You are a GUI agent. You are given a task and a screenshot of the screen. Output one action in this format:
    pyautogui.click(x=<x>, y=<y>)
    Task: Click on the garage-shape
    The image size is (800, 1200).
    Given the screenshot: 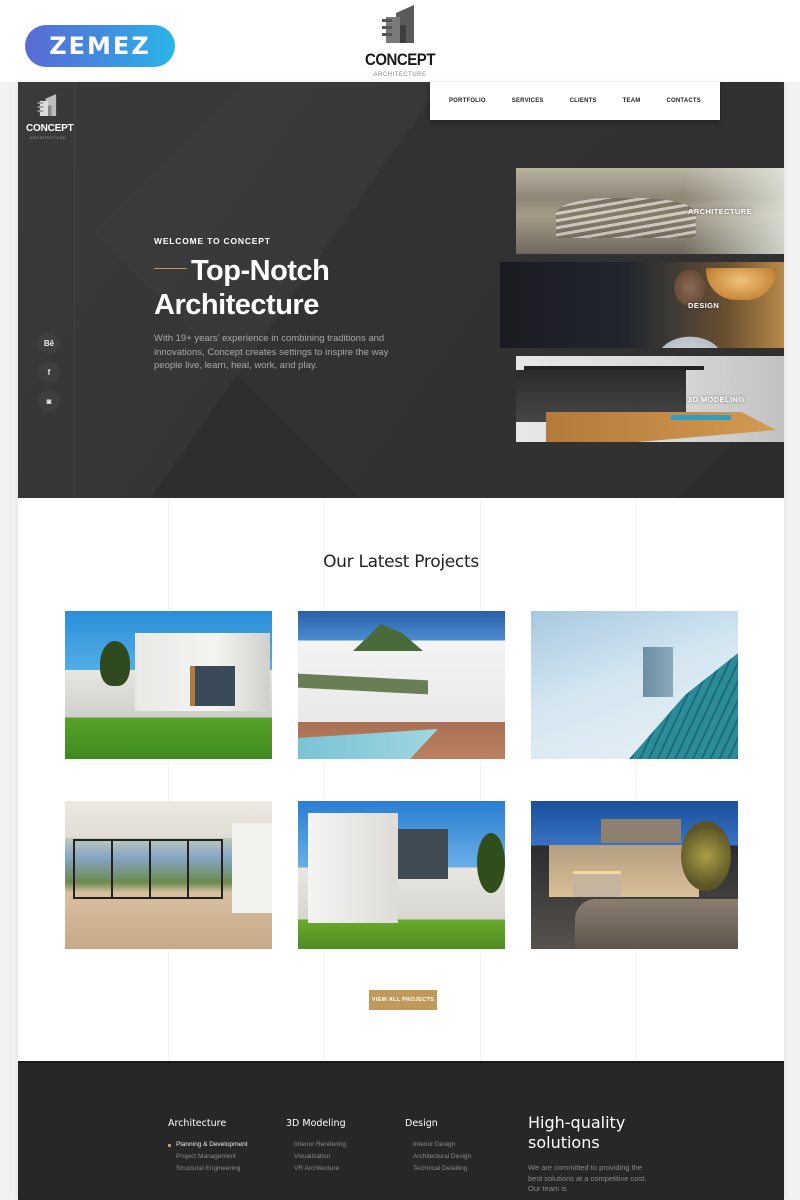 What is the action you would take?
    pyautogui.click(x=597, y=884)
    